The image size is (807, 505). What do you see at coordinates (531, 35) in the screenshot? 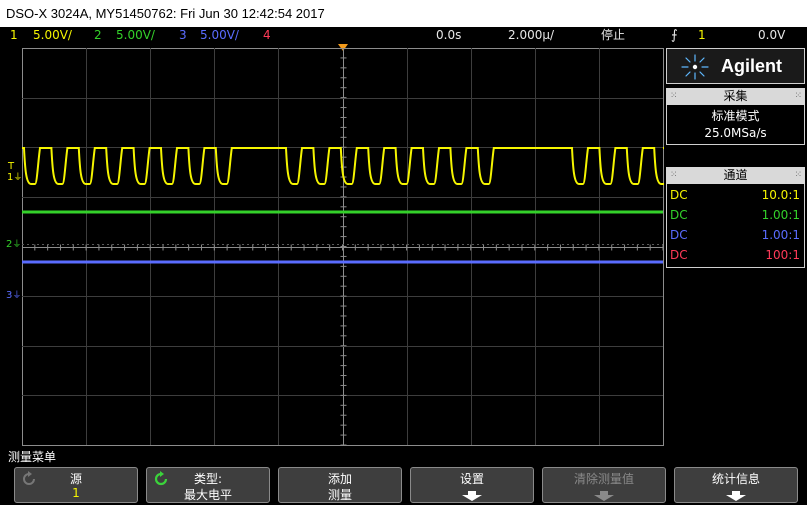
I see `timebase-readout: 2.000µ/` at bounding box center [531, 35].